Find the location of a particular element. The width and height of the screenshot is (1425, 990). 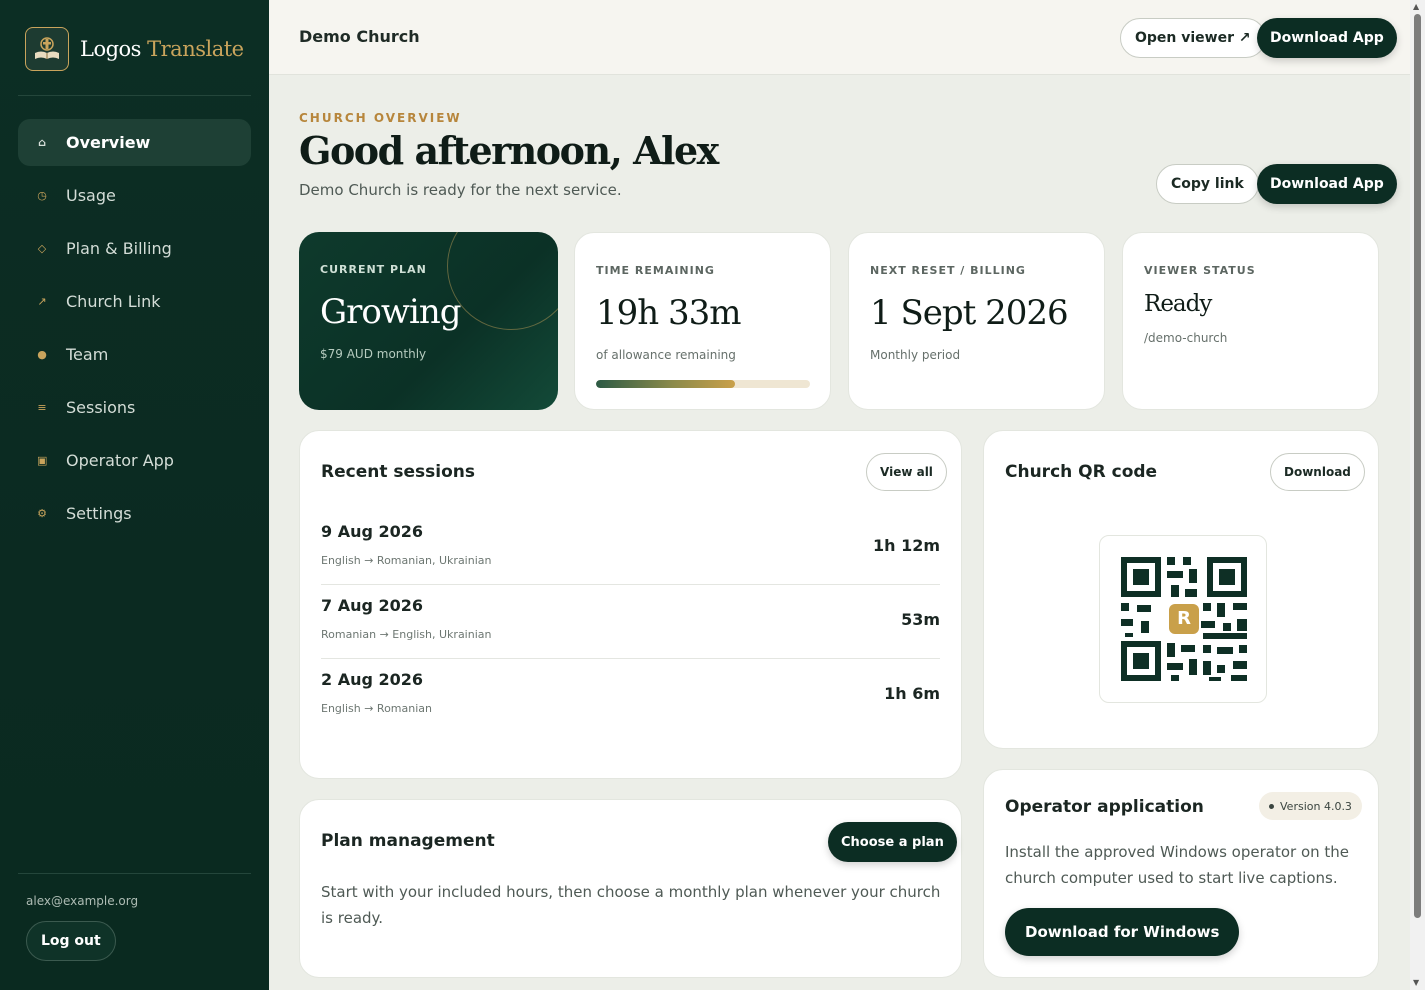

sidebar-item-operator-app: ▣ Operator App is located at coordinates (134, 460).